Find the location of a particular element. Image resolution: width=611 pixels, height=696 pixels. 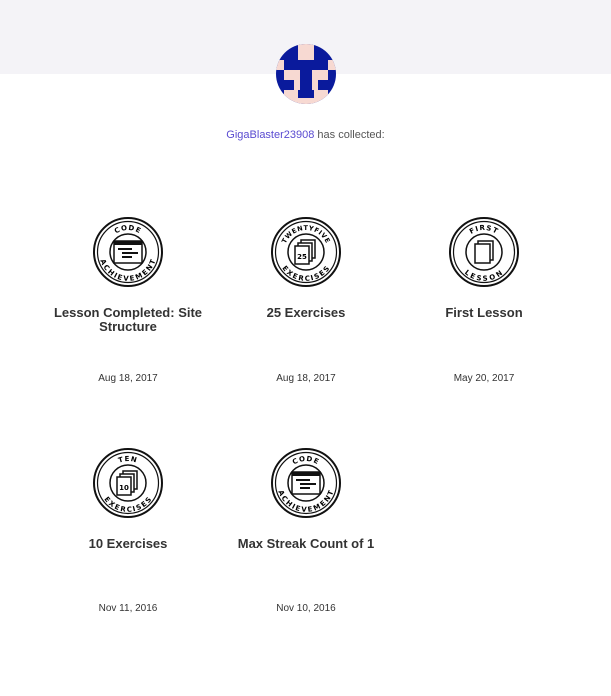

pixel-avatar-icon is located at coordinates (306, 74).